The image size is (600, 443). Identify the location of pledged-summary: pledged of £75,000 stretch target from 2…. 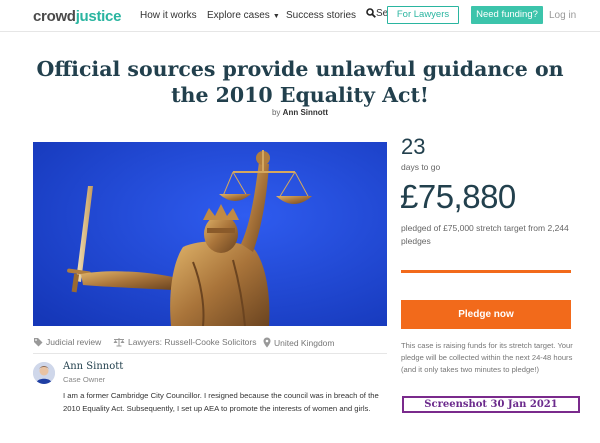
(485, 234).